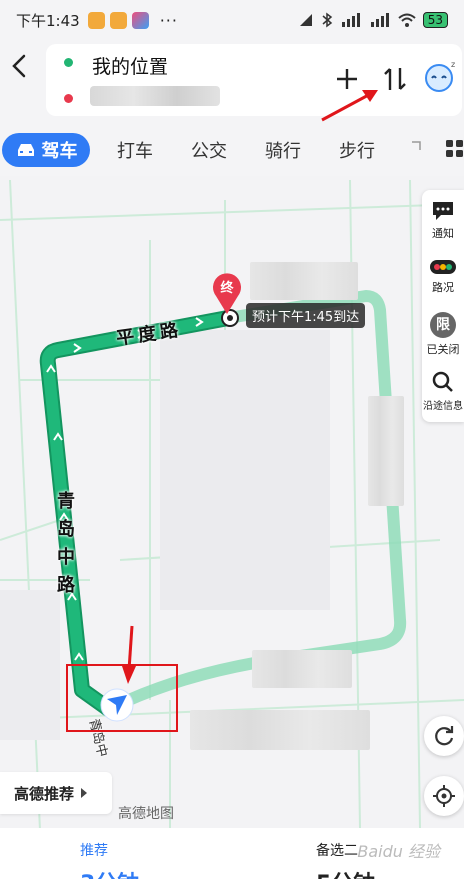  What do you see at coordinates (453, 64) in the screenshot?
I see `svg-text: z` at bounding box center [453, 64].